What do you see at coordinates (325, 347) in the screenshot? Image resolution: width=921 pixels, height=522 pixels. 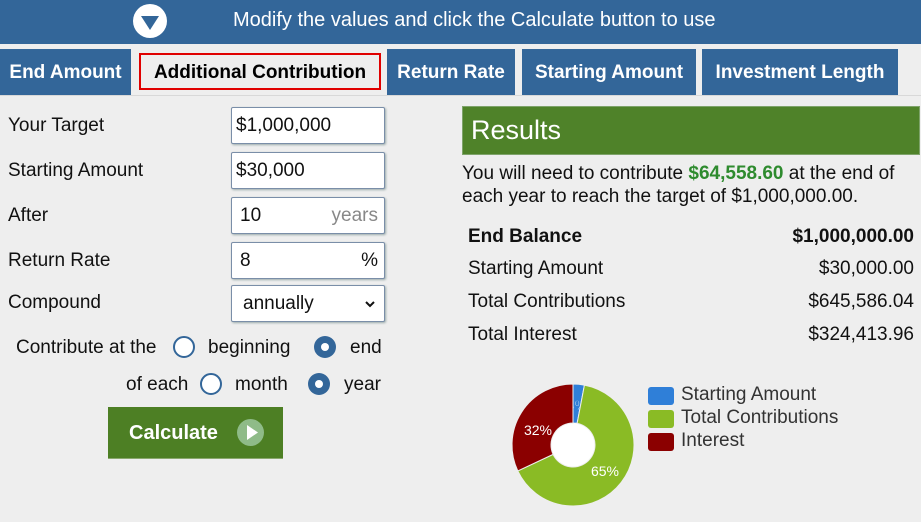 I see `radio-end` at bounding box center [325, 347].